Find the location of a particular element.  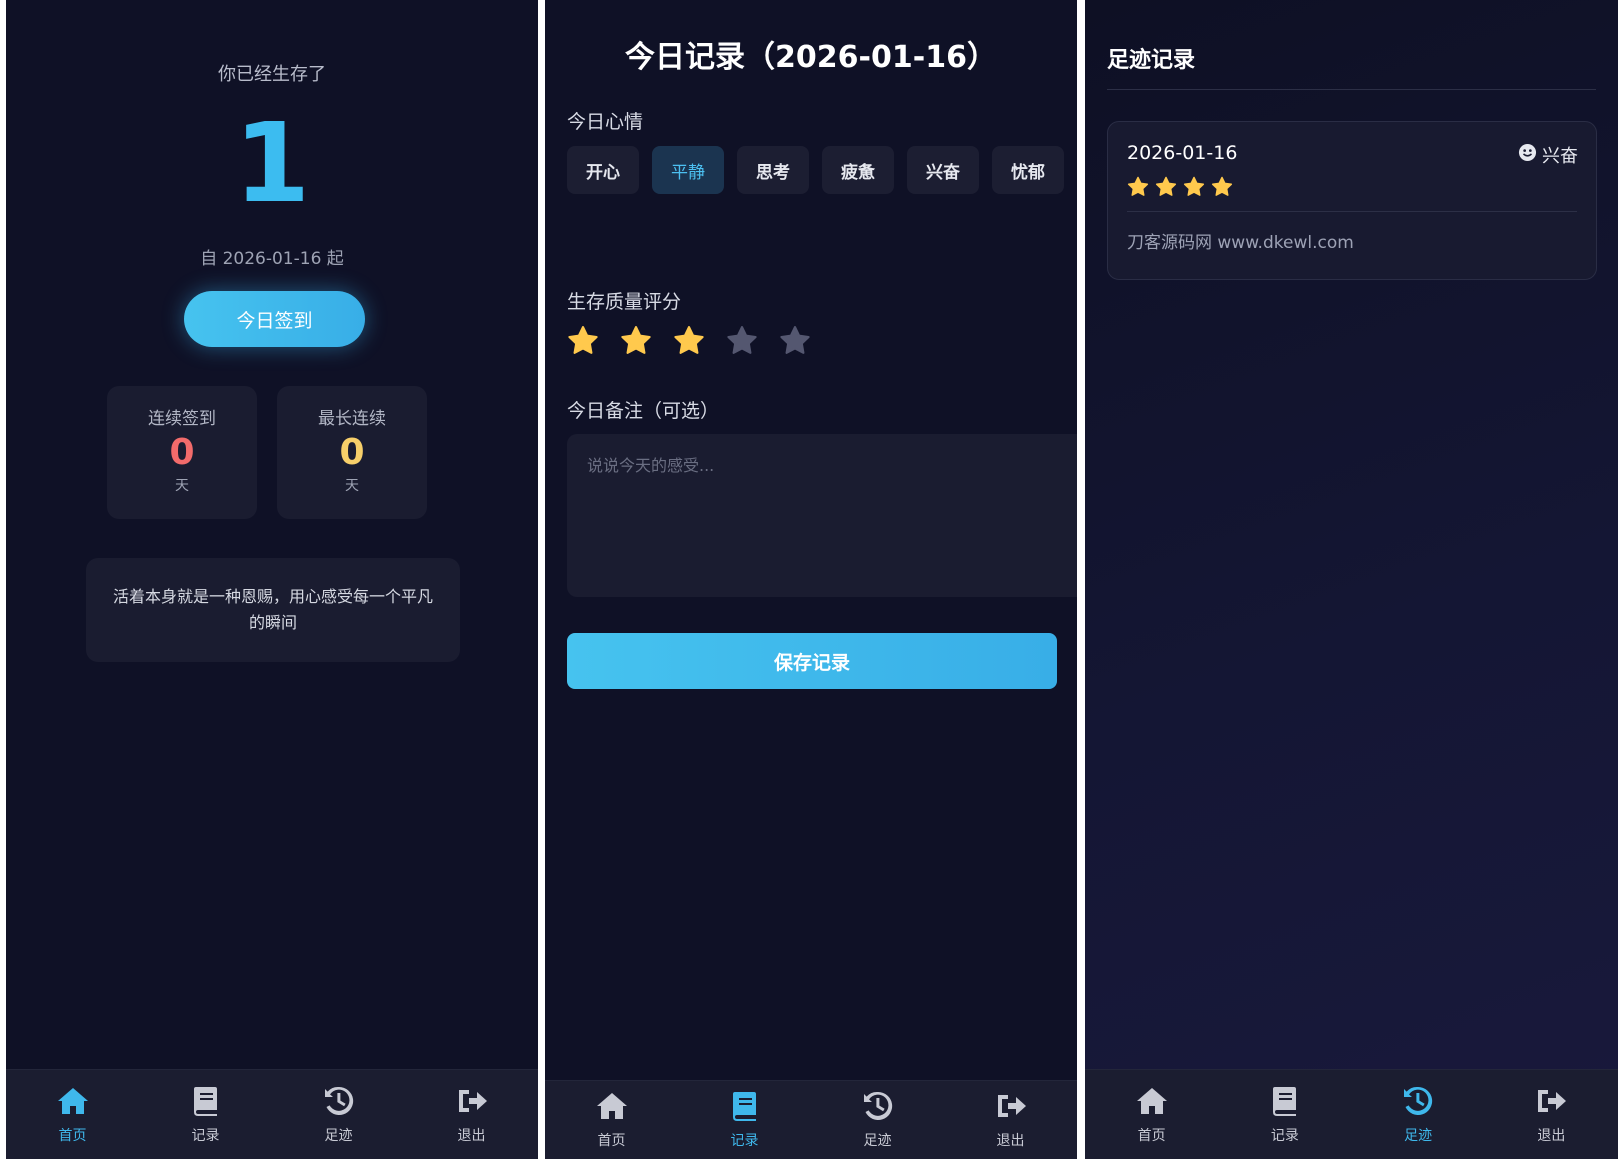

mood-option: 疲惫 is located at coordinates (858, 170).